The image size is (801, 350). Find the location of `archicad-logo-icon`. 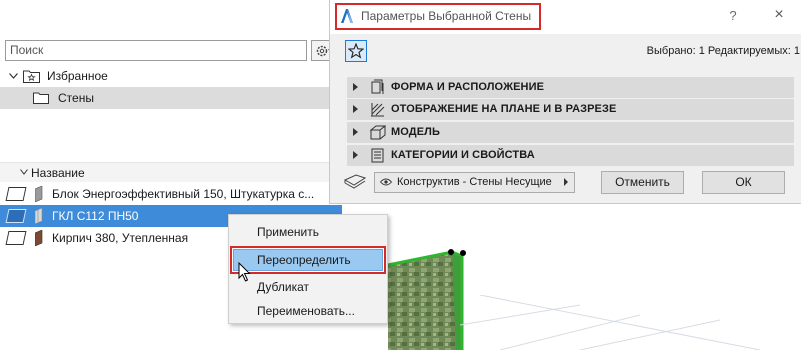

archicad-logo-icon is located at coordinates (347, 16).